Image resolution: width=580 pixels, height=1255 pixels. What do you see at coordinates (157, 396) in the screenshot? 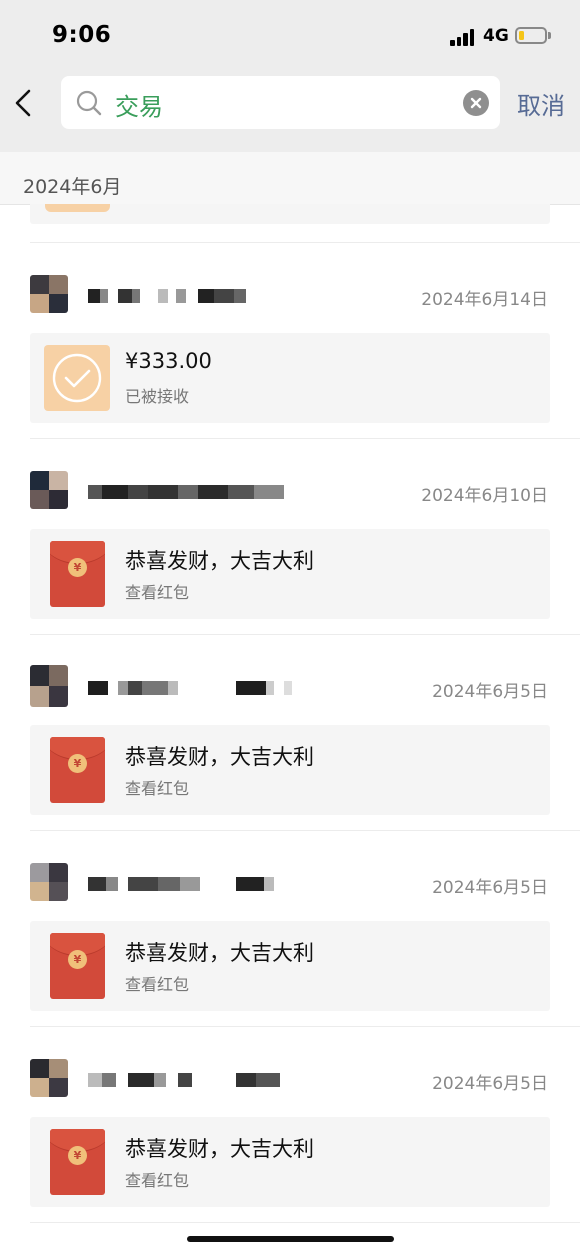
I see `transfer-status: 已被接收` at bounding box center [157, 396].